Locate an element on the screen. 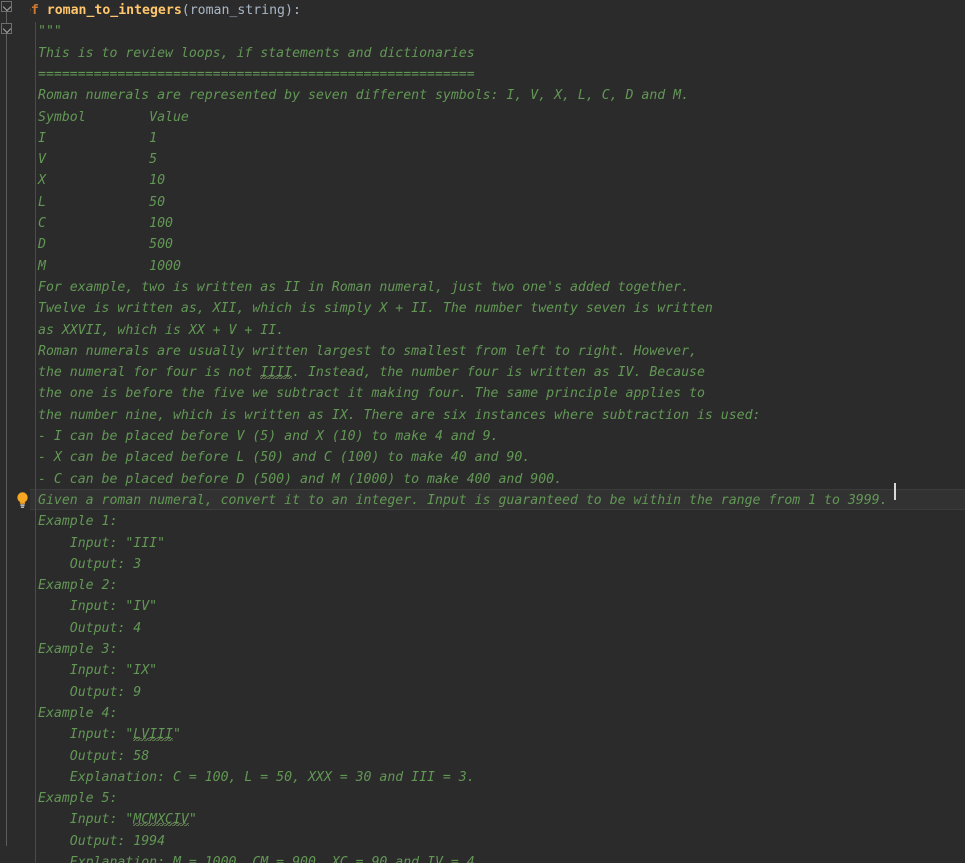  docstring-text: as XXVII, which is XX + V + II. is located at coordinates (161, 330).